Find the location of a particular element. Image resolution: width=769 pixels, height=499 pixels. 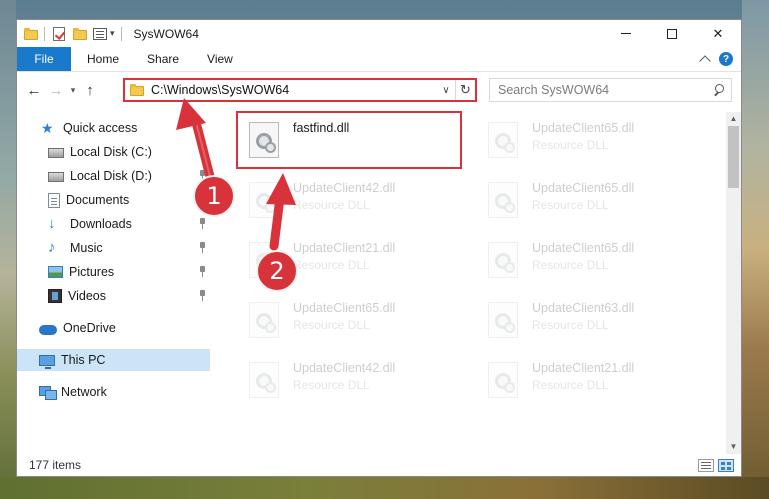

recent-locations-dropdown: ▾ is located at coordinates (73, 90).